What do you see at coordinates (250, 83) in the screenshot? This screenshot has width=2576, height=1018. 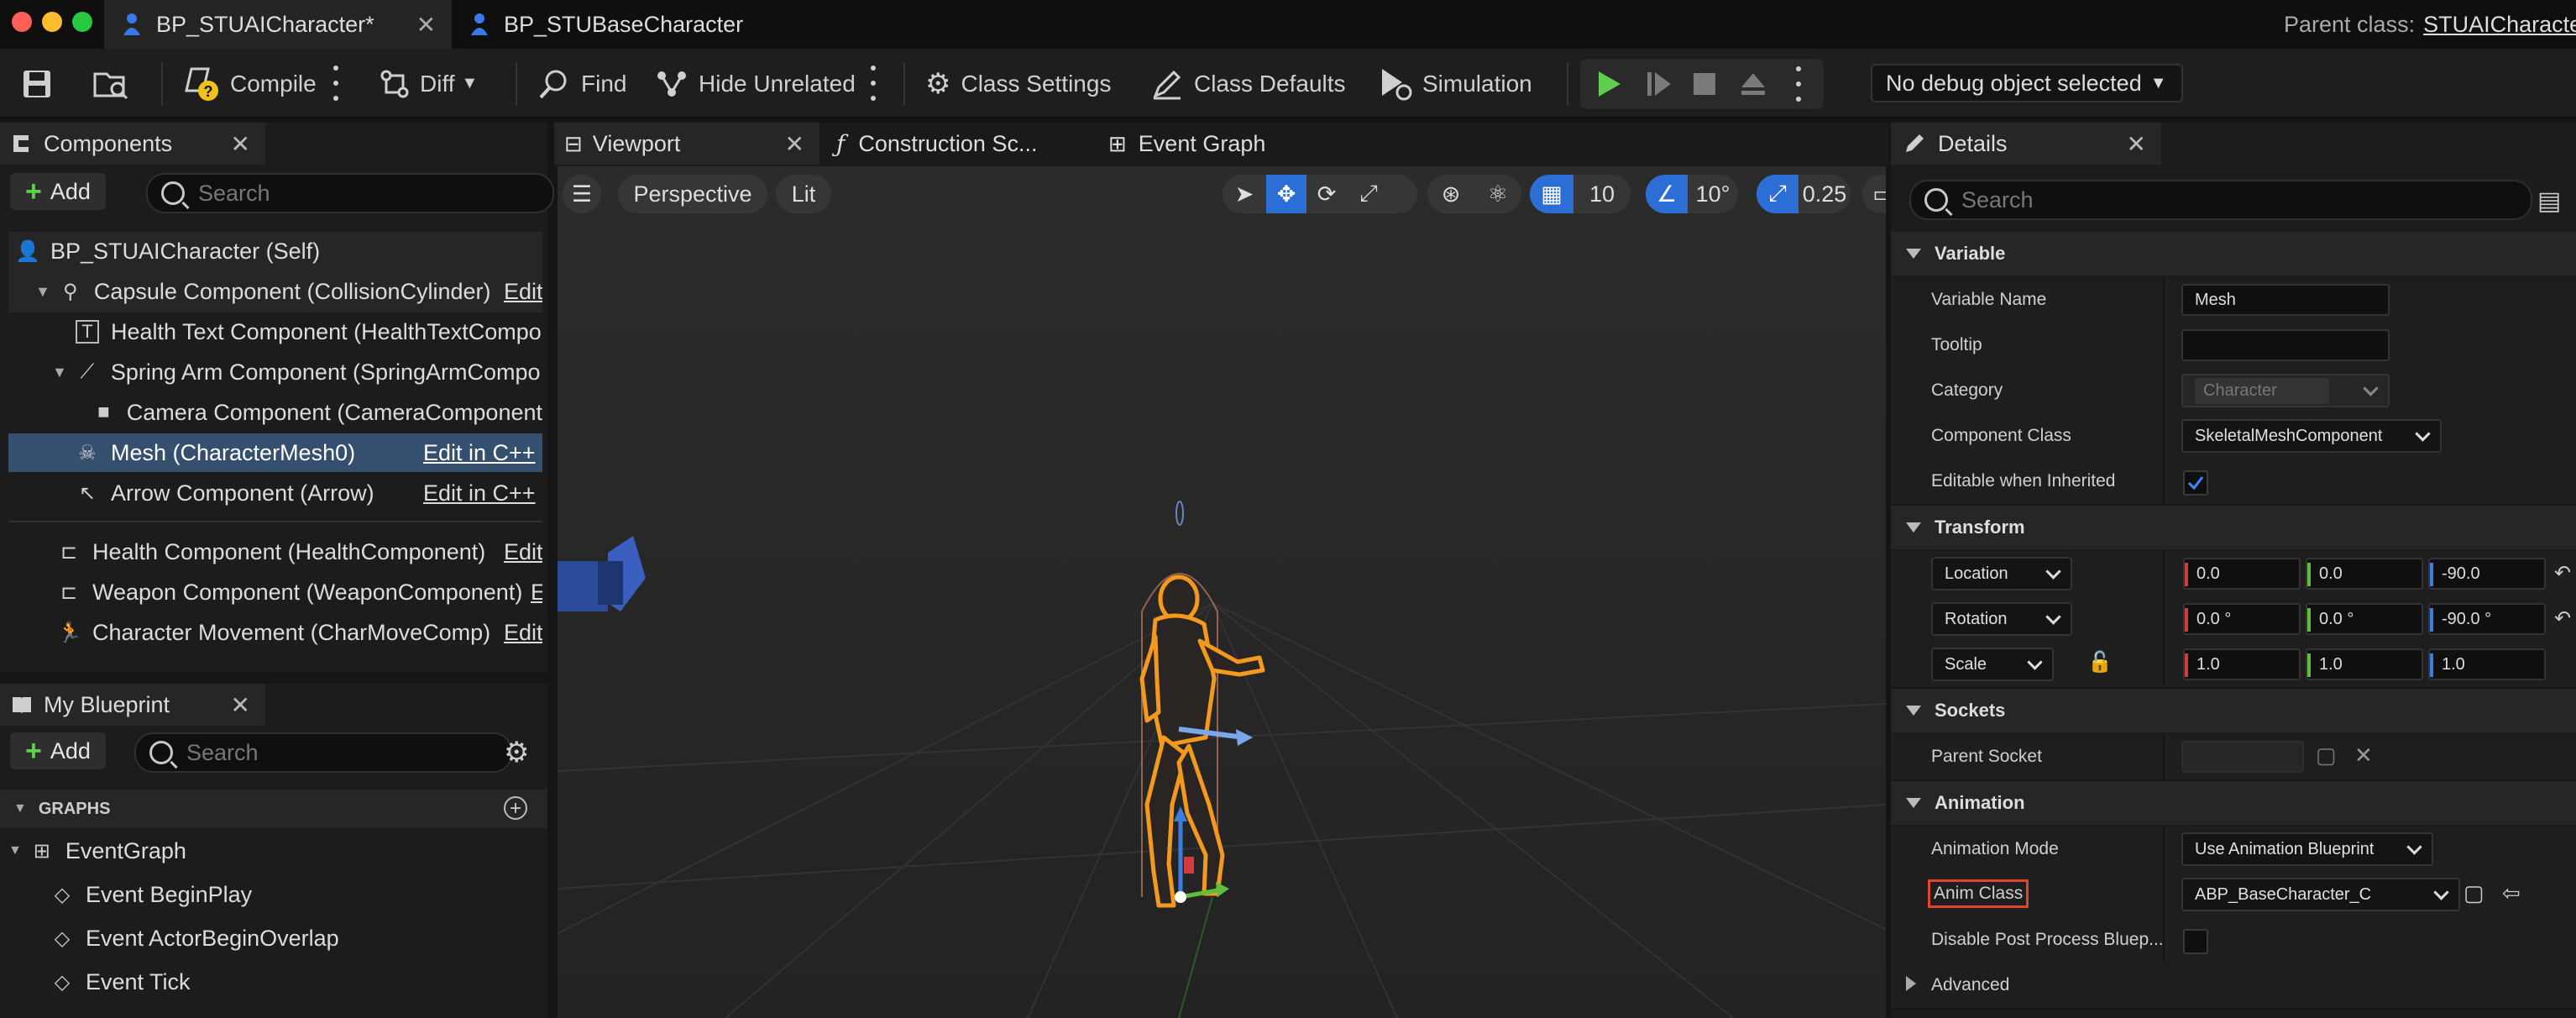 I see `compile-button: ? Compile` at bounding box center [250, 83].